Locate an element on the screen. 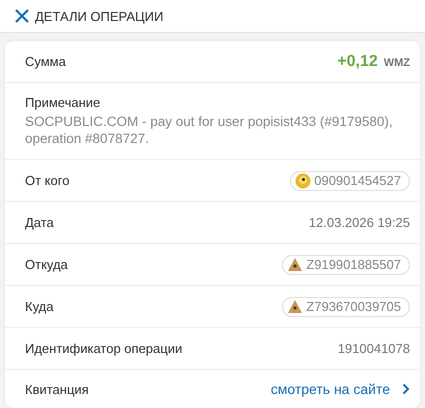 This screenshot has width=425, height=408. row-label: Куда is located at coordinates (39, 306).